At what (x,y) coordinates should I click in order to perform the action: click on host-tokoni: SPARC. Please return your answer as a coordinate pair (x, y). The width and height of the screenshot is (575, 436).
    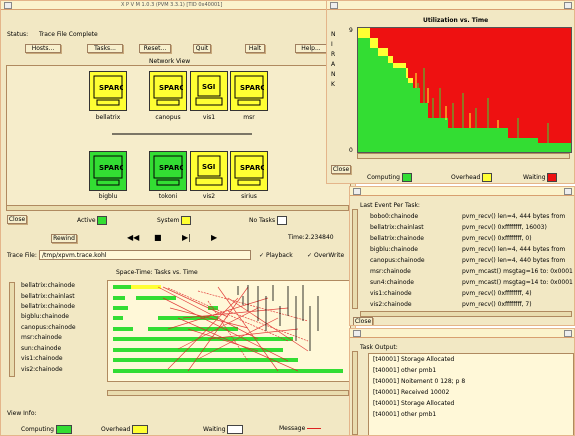
    Looking at the image, I should click on (168, 171).